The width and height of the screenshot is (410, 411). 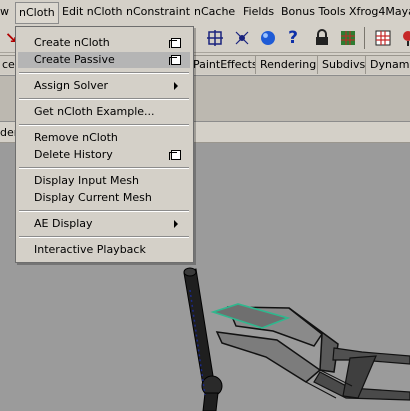 I want to click on assign-solver-label: Assign Solver, so click(x=71, y=85).